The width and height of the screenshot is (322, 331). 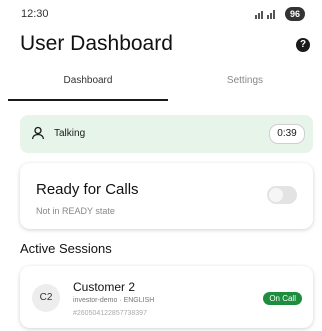 What do you see at coordinates (279, 14) in the screenshot?
I see `status-icons: 96` at bounding box center [279, 14].